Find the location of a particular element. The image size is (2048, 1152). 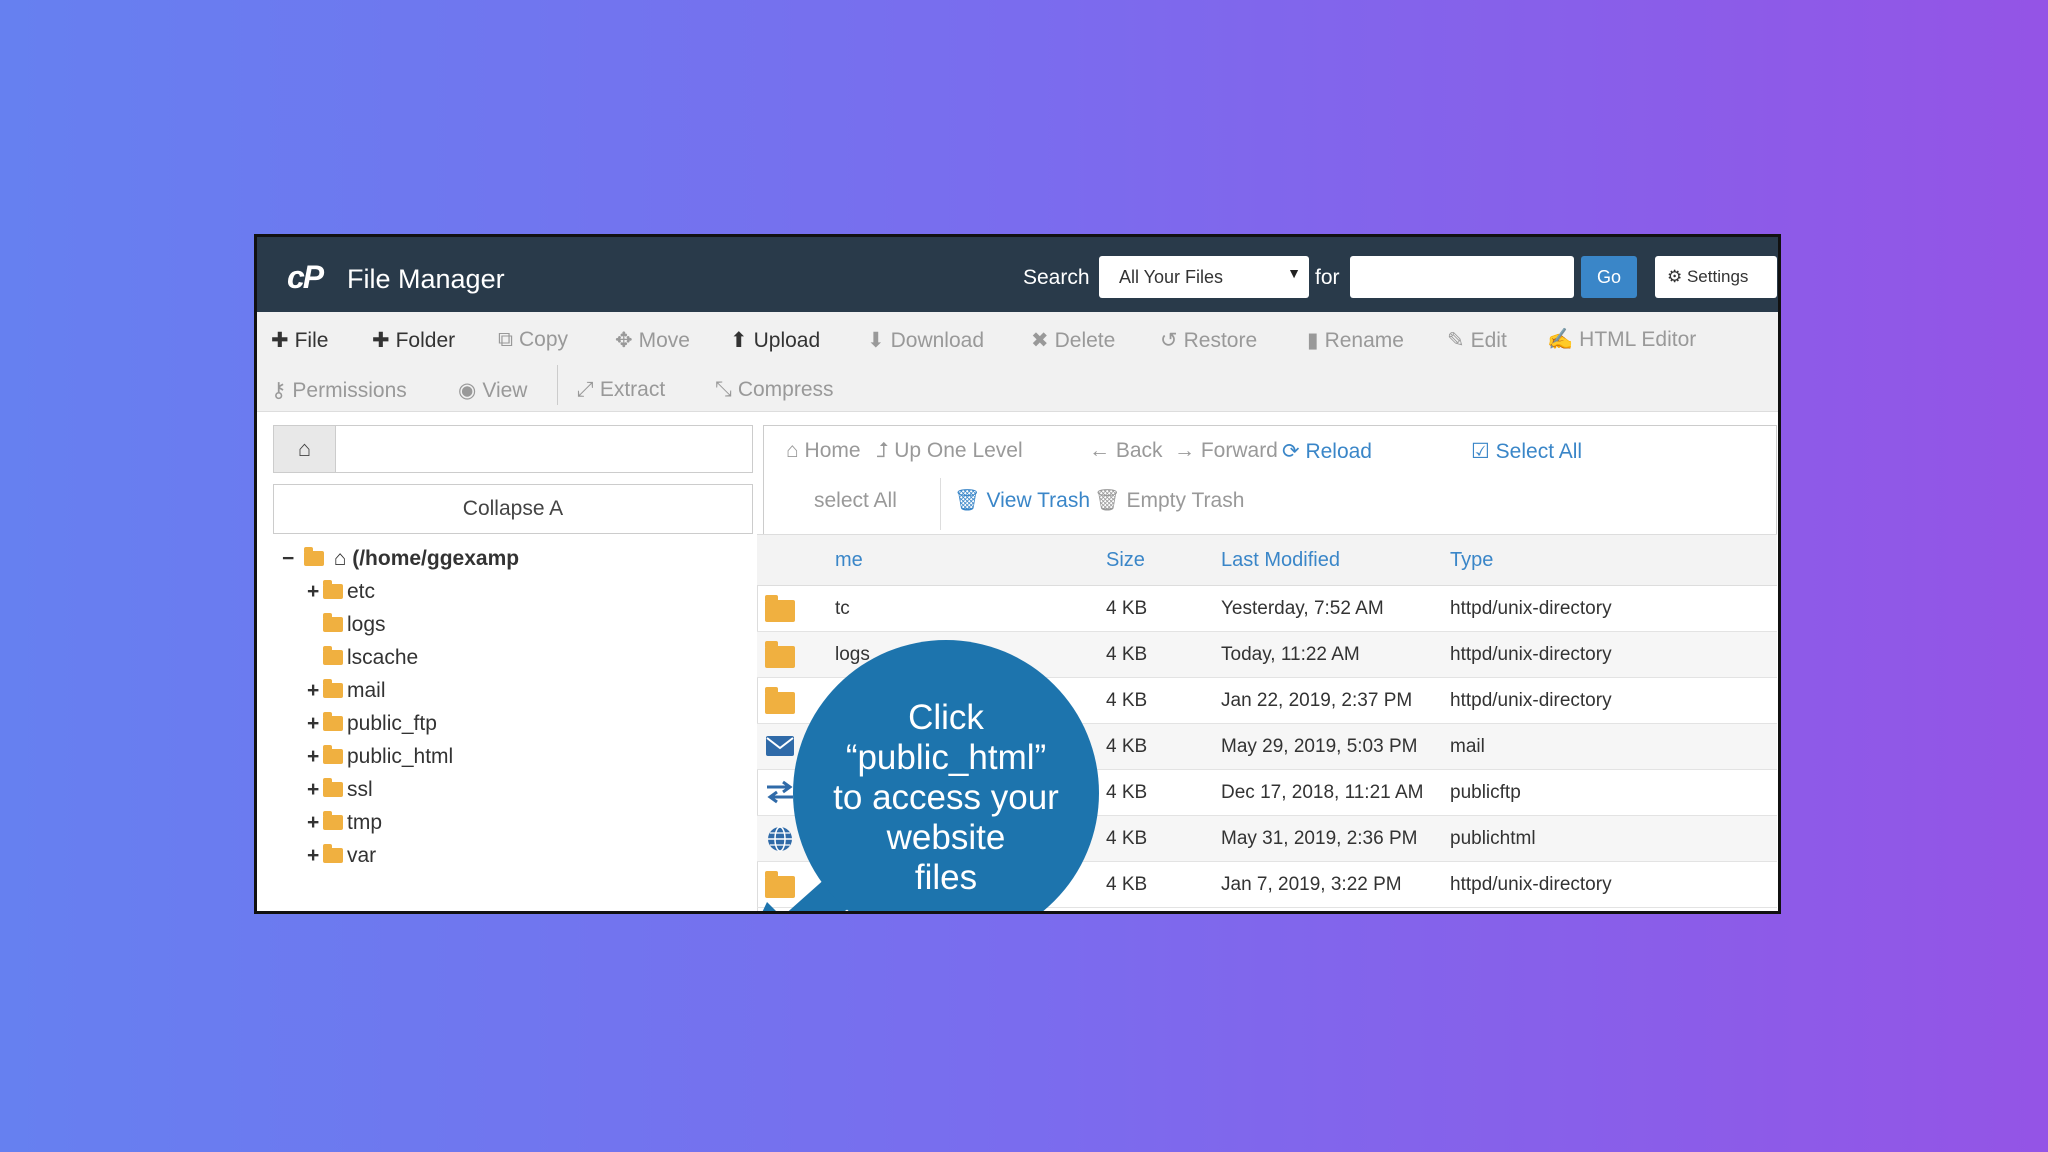

toolbar-extract-button: ⤢ Extract is located at coordinates (621, 390).